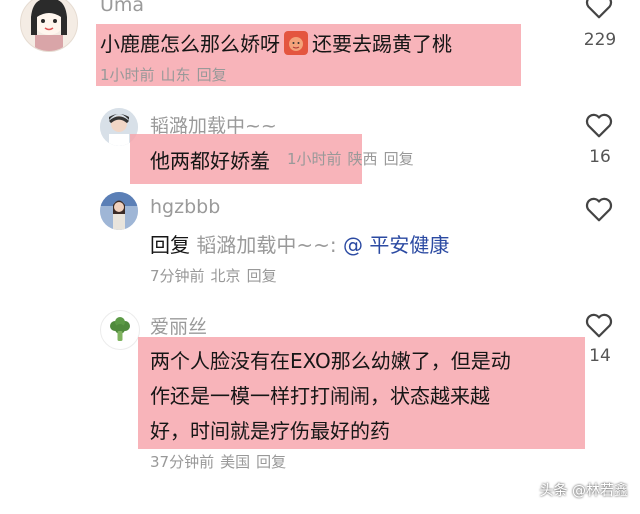  I want to click on comment-text-line: 两个人脸没有在EXO那么幼嫩了，但是动, so click(330, 361).